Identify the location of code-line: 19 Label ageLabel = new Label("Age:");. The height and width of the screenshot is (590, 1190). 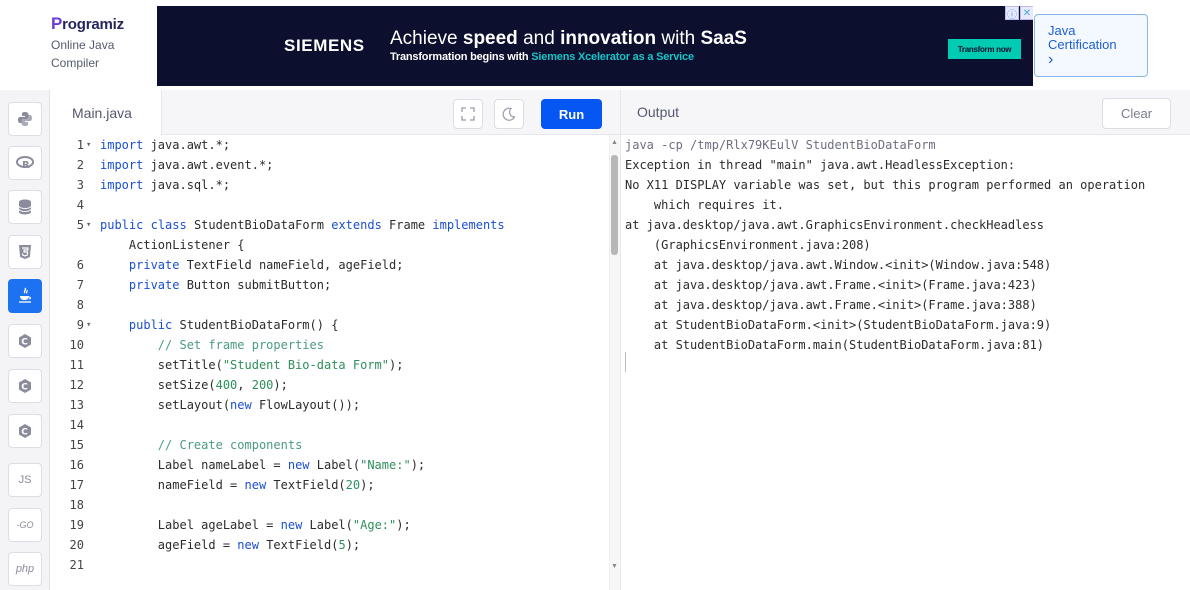
(330, 525).